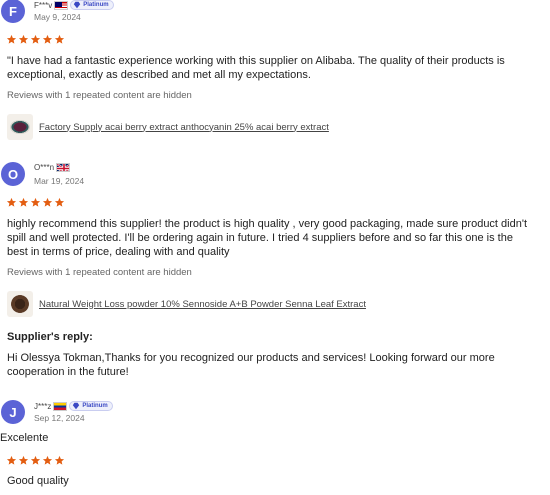  I want to click on reviewer-name: F***v Platinum, so click(74, 5).